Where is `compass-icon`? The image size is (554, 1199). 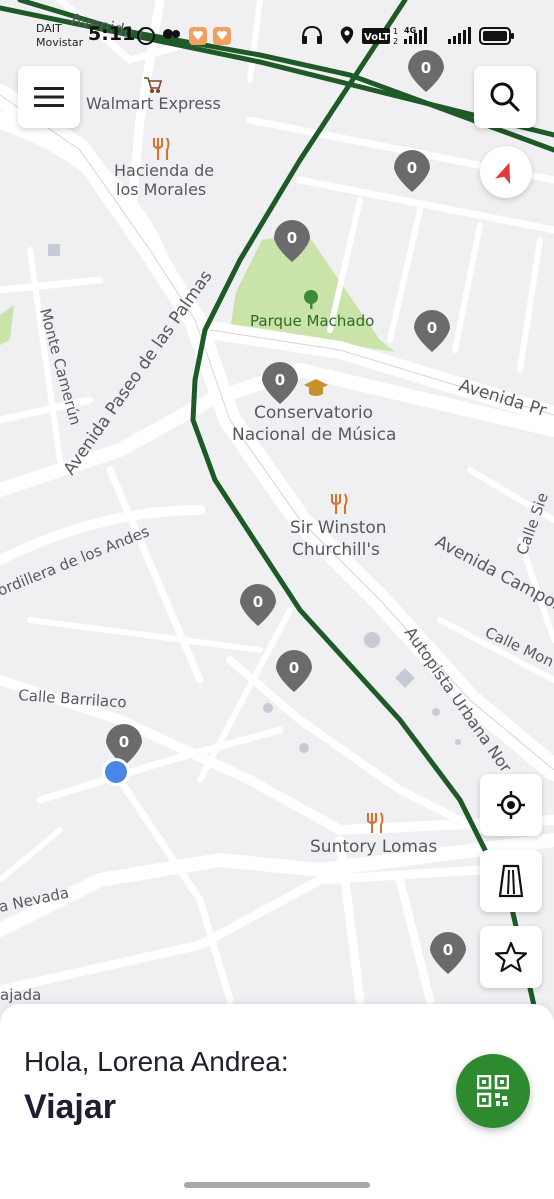 compass-icon is located at coordinates (503, 173).